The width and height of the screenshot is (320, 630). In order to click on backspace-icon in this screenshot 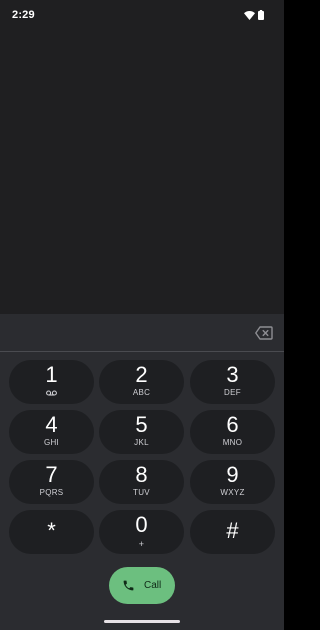, I will do `click(264, 333)`.